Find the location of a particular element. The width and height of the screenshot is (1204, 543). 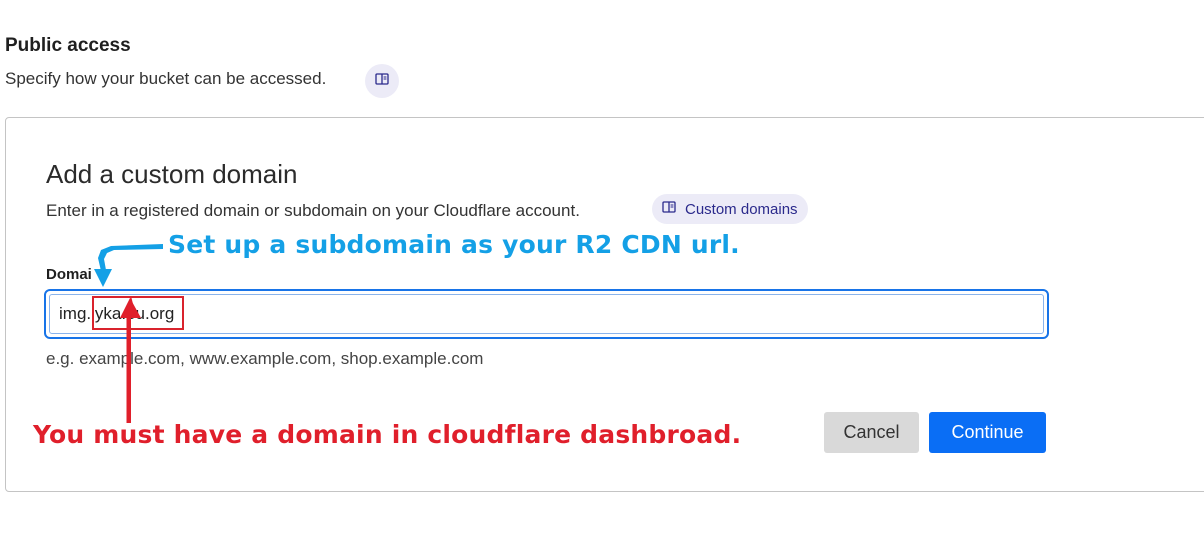

section-title: Public access is located at coordinates (68, 45).